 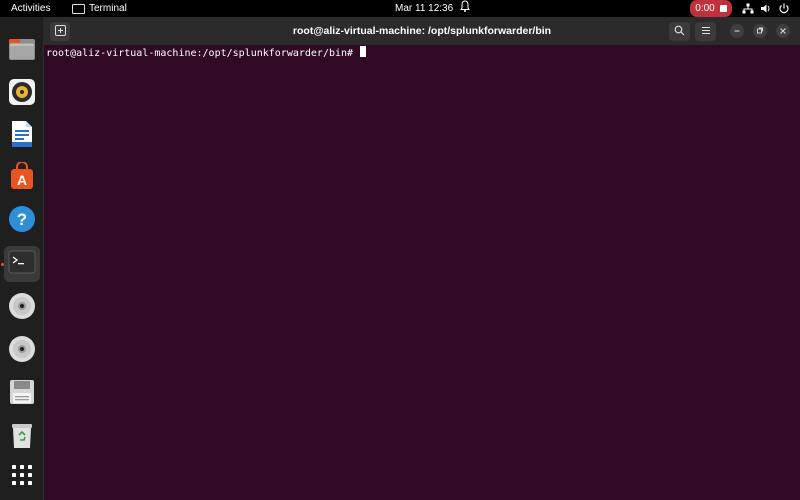 I want to click on dock-item-app-center: A, so click(x=22, y=178).